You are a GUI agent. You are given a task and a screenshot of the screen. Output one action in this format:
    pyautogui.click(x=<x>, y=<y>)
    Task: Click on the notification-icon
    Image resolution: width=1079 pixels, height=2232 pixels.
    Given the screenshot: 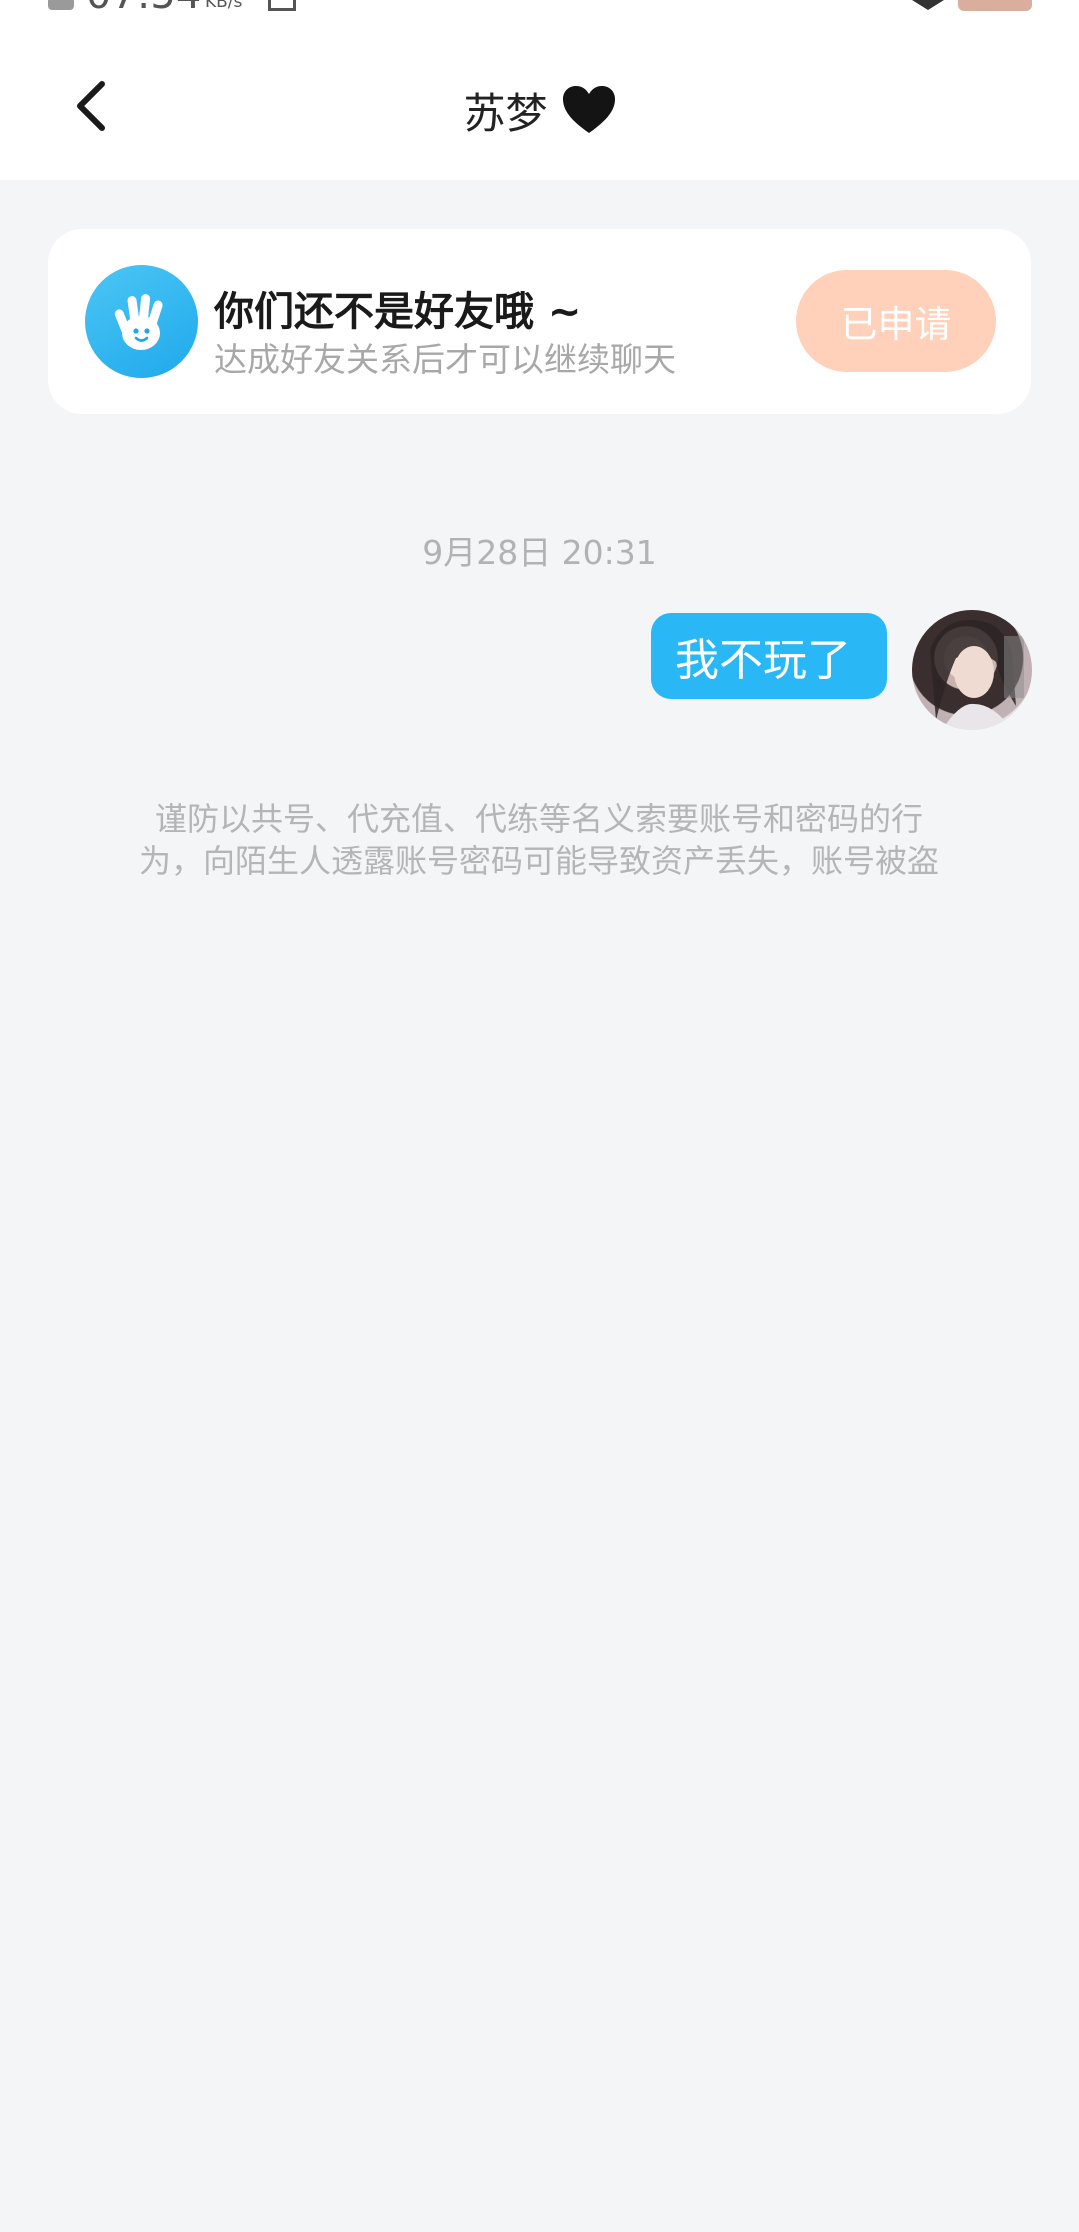 What is the action you would take?
    pyautogui.click(x=61, y=5)
    